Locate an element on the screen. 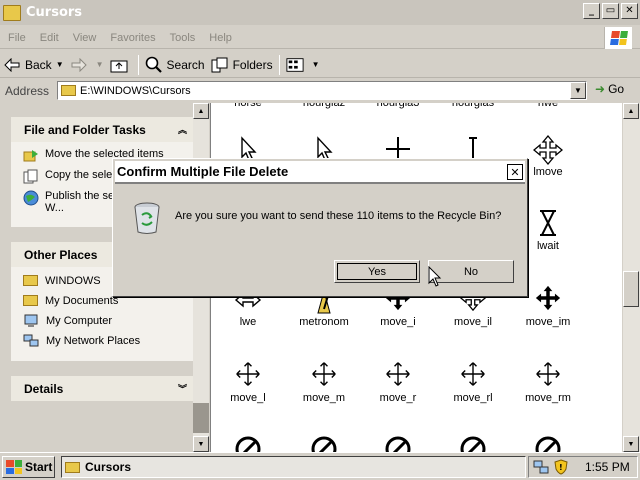  search-label: Search is located at coordinates (185, 64).